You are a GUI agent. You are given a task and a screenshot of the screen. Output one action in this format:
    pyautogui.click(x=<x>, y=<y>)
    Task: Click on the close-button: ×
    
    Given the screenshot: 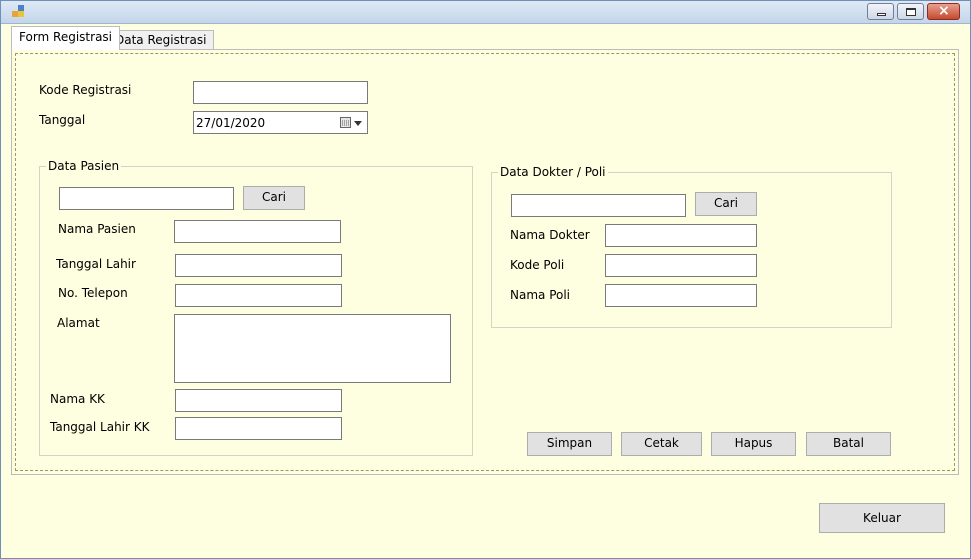 What is the action you would take?
    pyautogui.click(x=943, y=11)
    